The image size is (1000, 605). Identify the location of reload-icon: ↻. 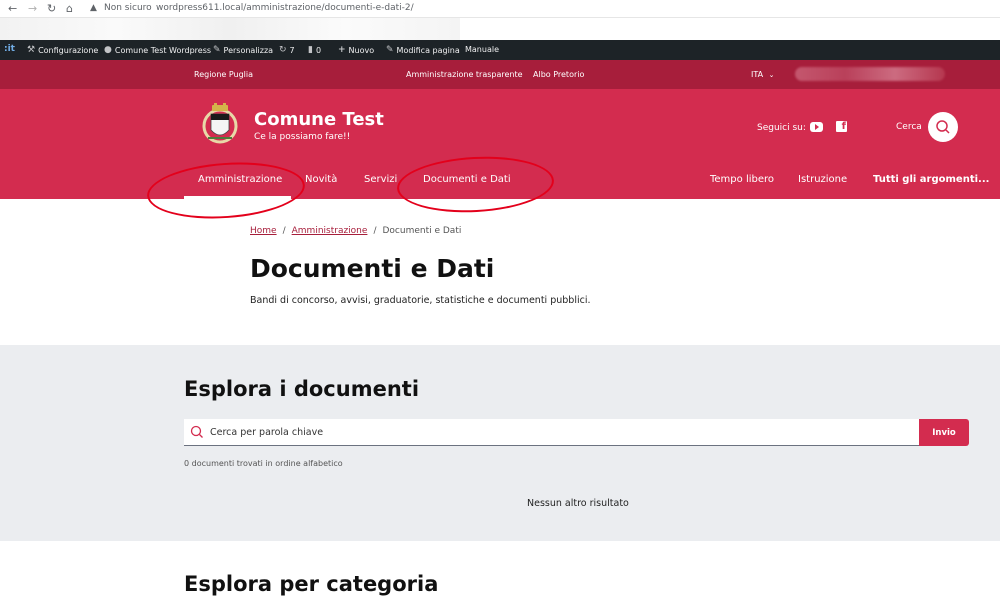
(51, 8).